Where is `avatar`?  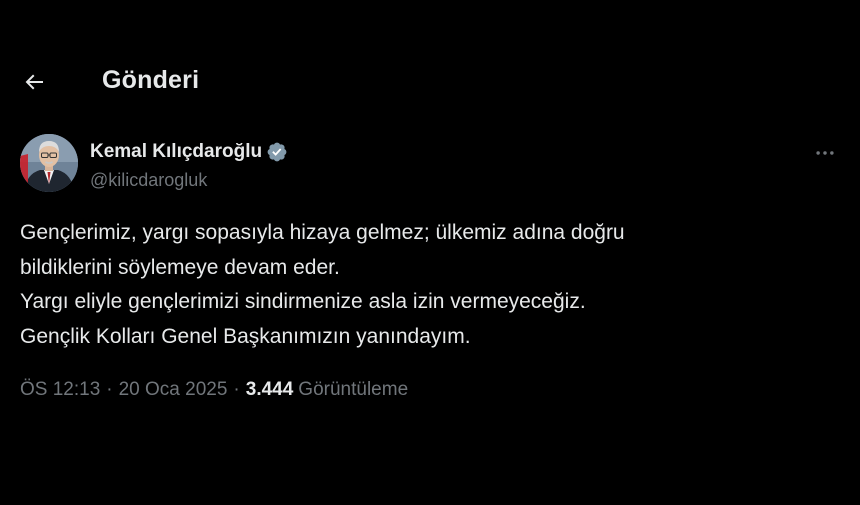
avatar is located at coordinates (49, 163).